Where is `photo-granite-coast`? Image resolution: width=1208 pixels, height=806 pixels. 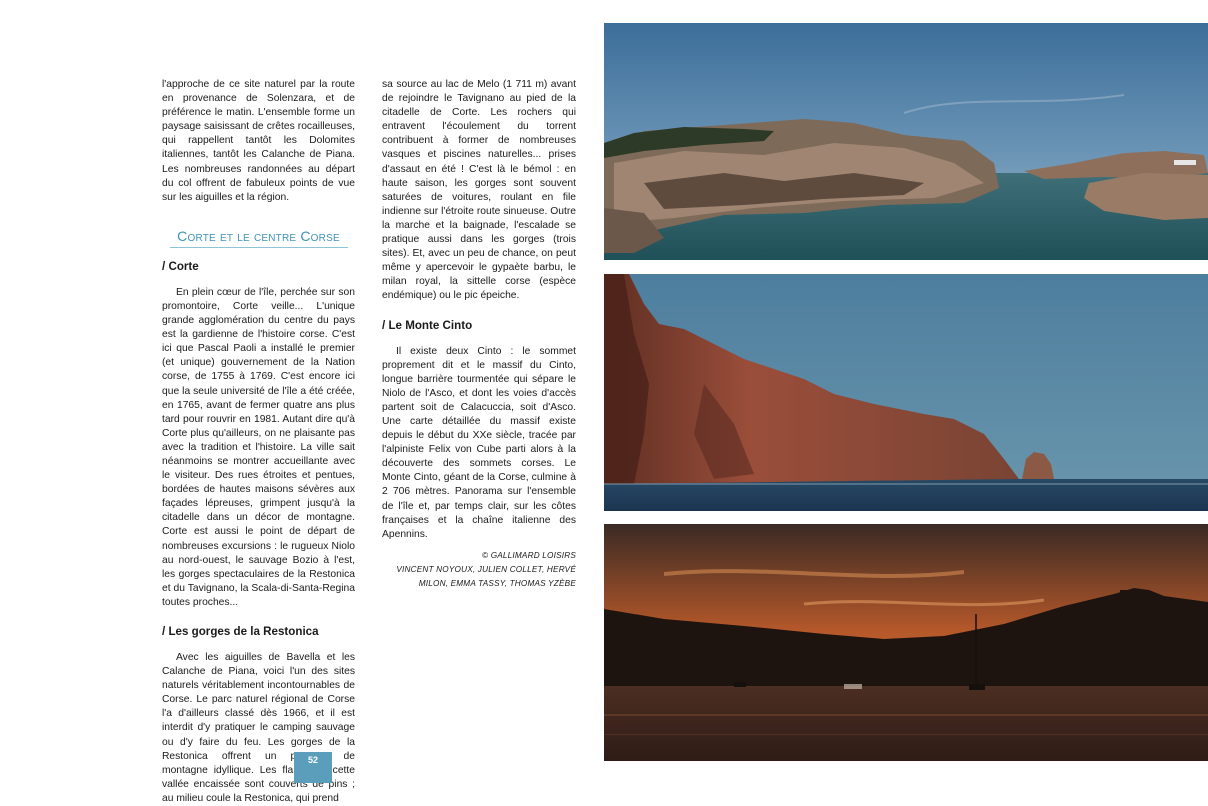 photo-granite-coast is located at coordinates (906, 141).